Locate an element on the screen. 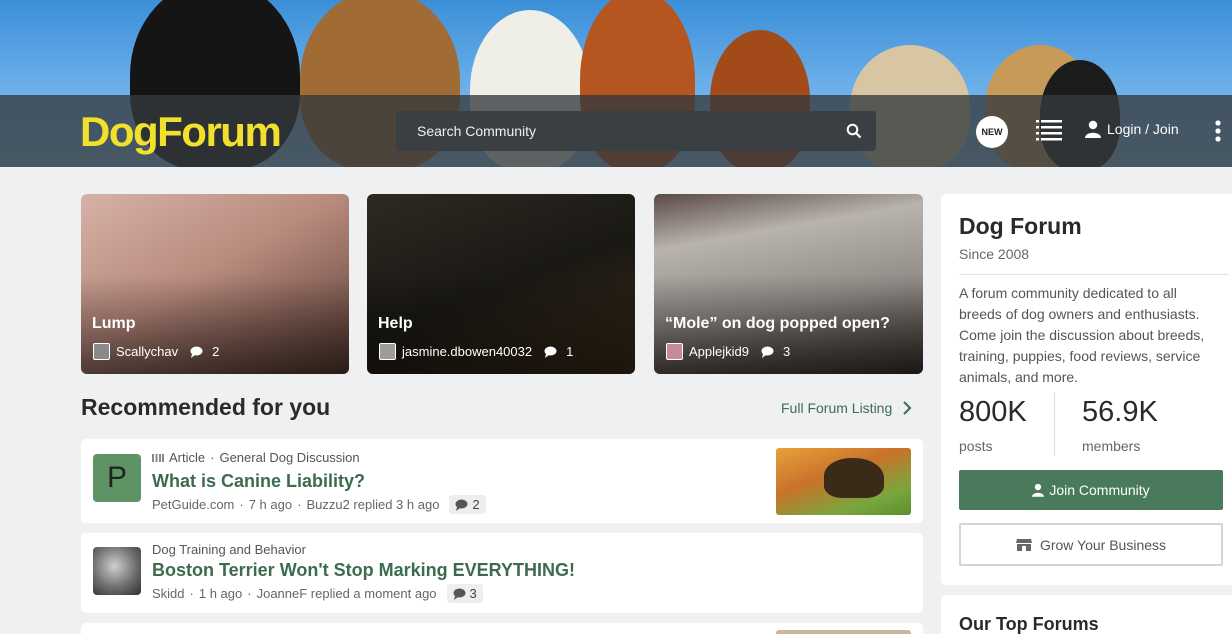 The width and height of the screenshot is (1232, 634). card-comment-count: 2 is located at coordinates (216, 351).